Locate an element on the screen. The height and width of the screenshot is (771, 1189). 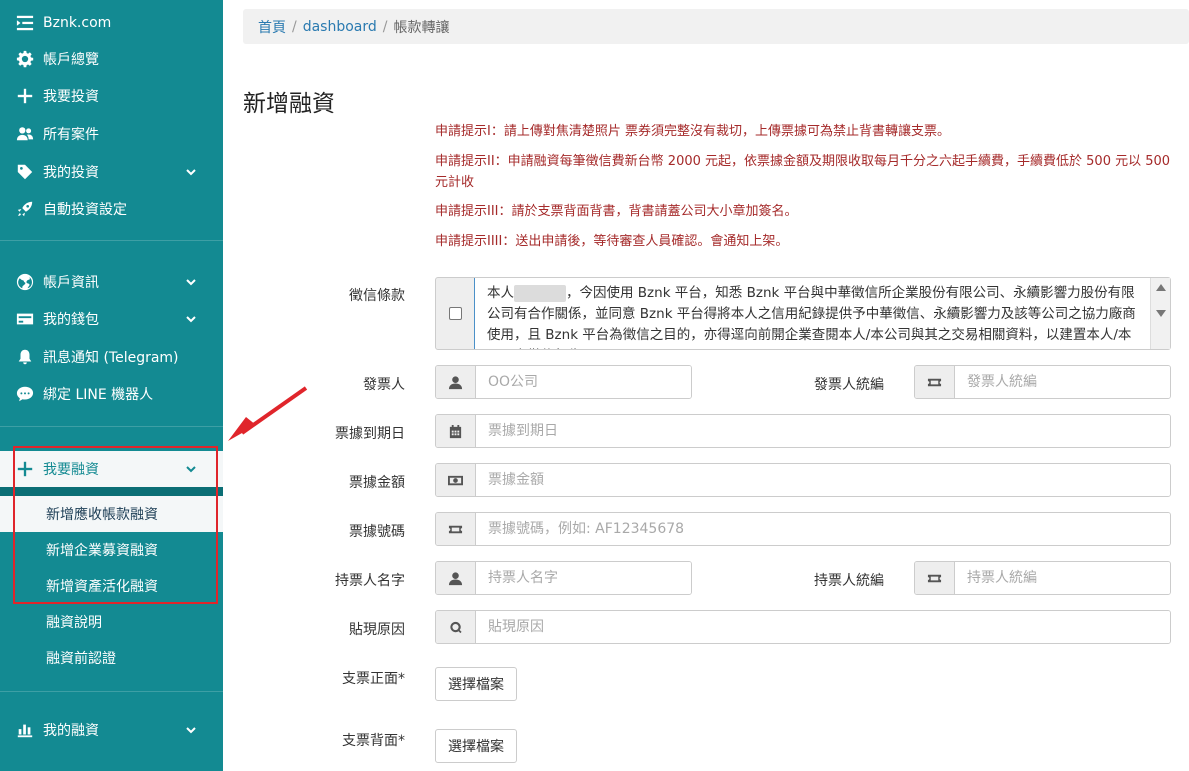
cheque-front-file-button: 選擇檔案 is located at coordinates (476, 684).